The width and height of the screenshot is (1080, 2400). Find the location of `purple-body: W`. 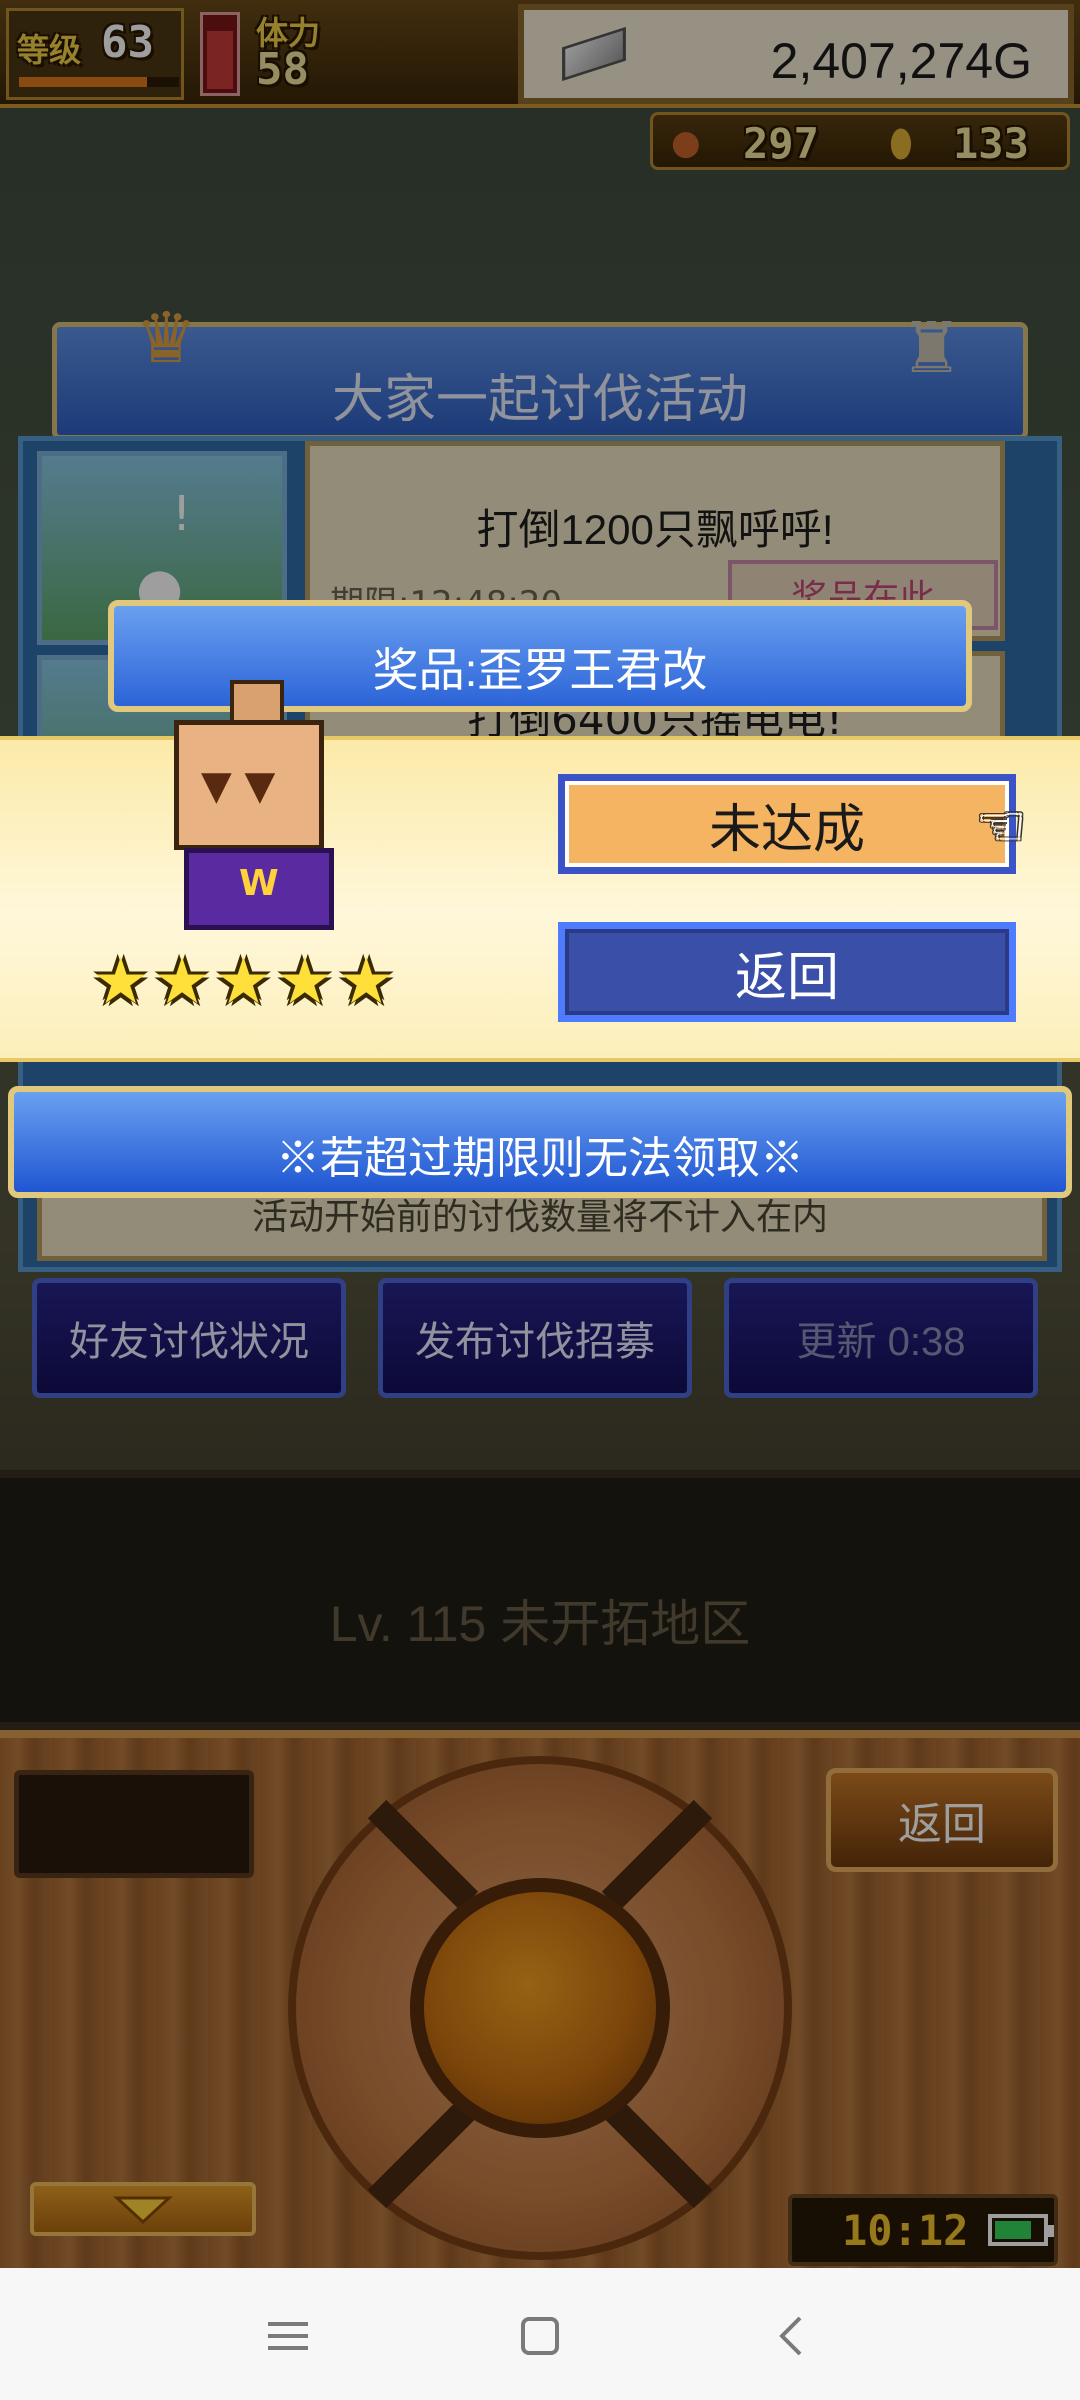

purple-body: W is located at coordinates (259, 889).